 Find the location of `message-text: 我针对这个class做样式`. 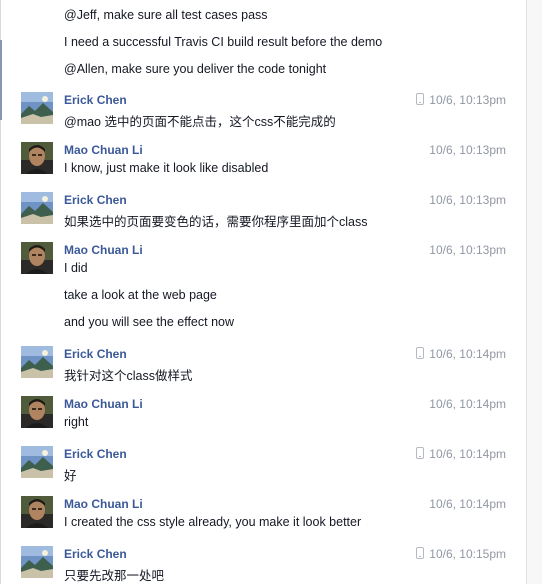

message-text: 我针对这个class做样式 is located at coordinates (128, 376).